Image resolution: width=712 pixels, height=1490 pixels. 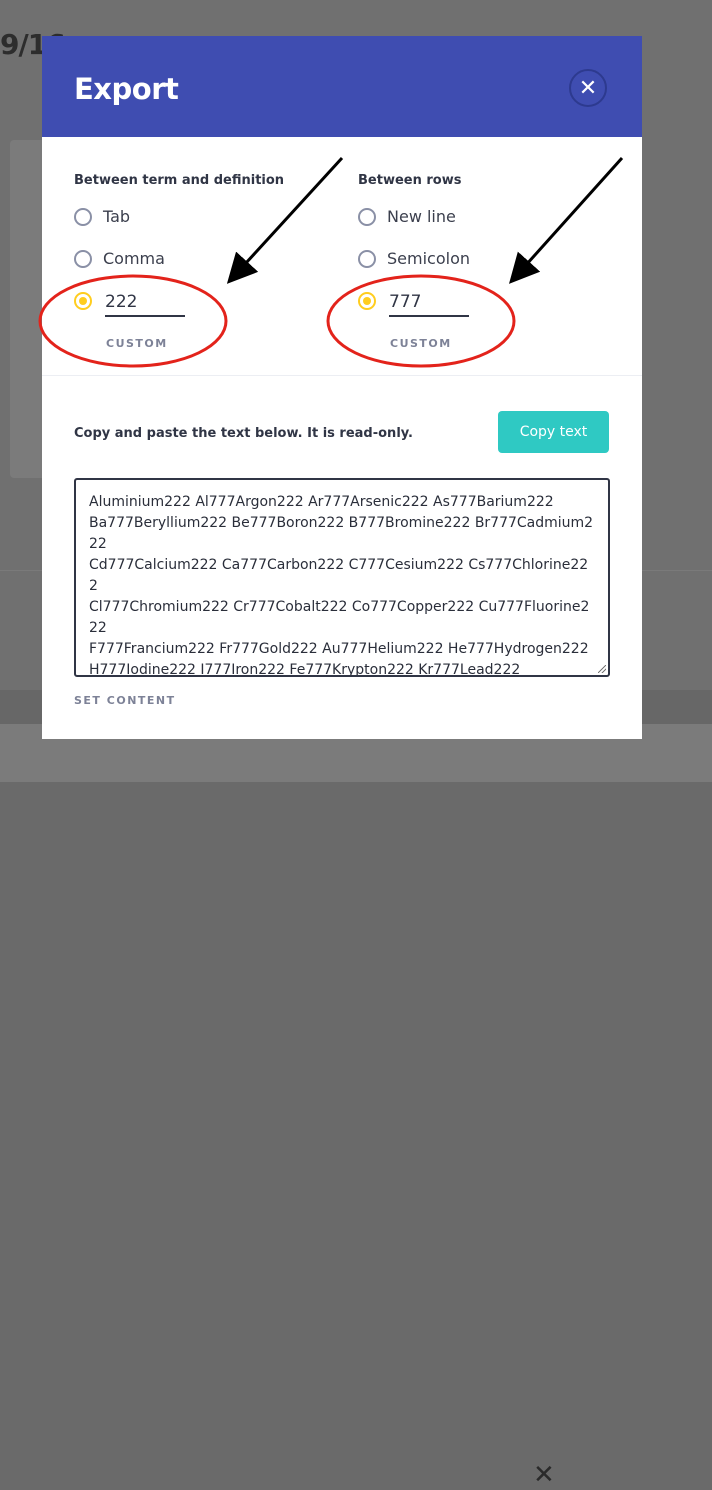 I want to click on close-button: ✕, so click(x=588, y=88).